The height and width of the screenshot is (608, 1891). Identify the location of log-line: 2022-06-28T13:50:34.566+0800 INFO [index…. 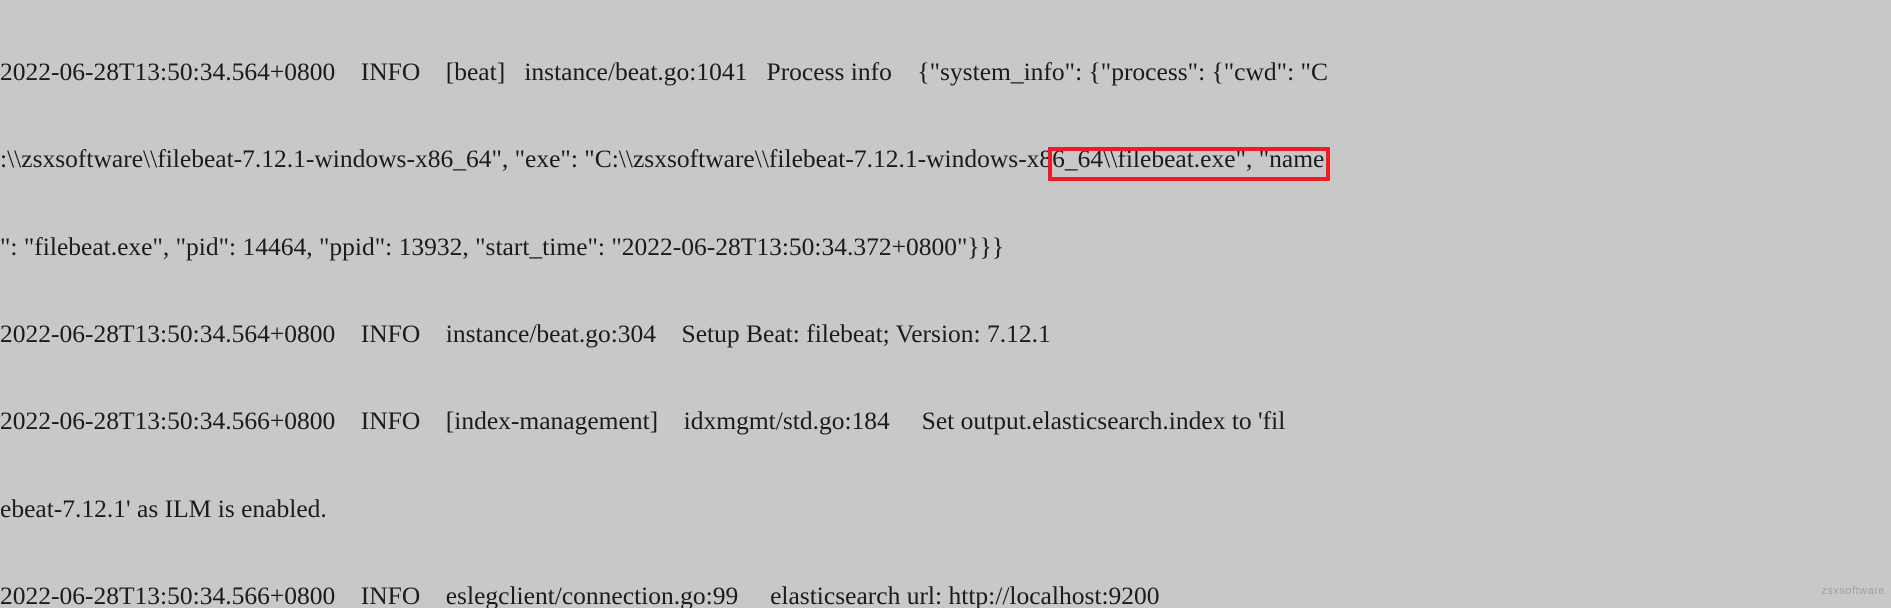
(643, 421).